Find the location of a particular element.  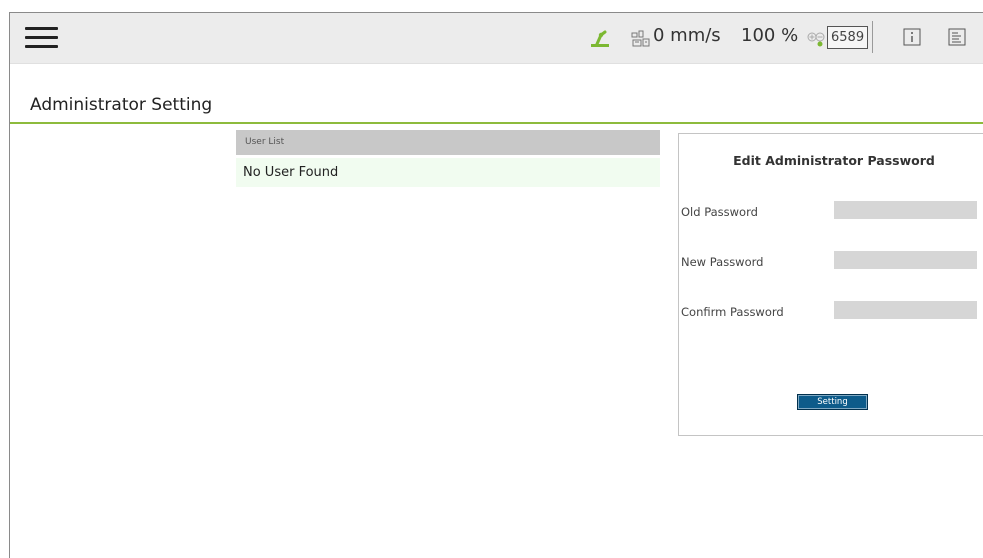

robot-arm-icon is located at coordinates (600, 38).